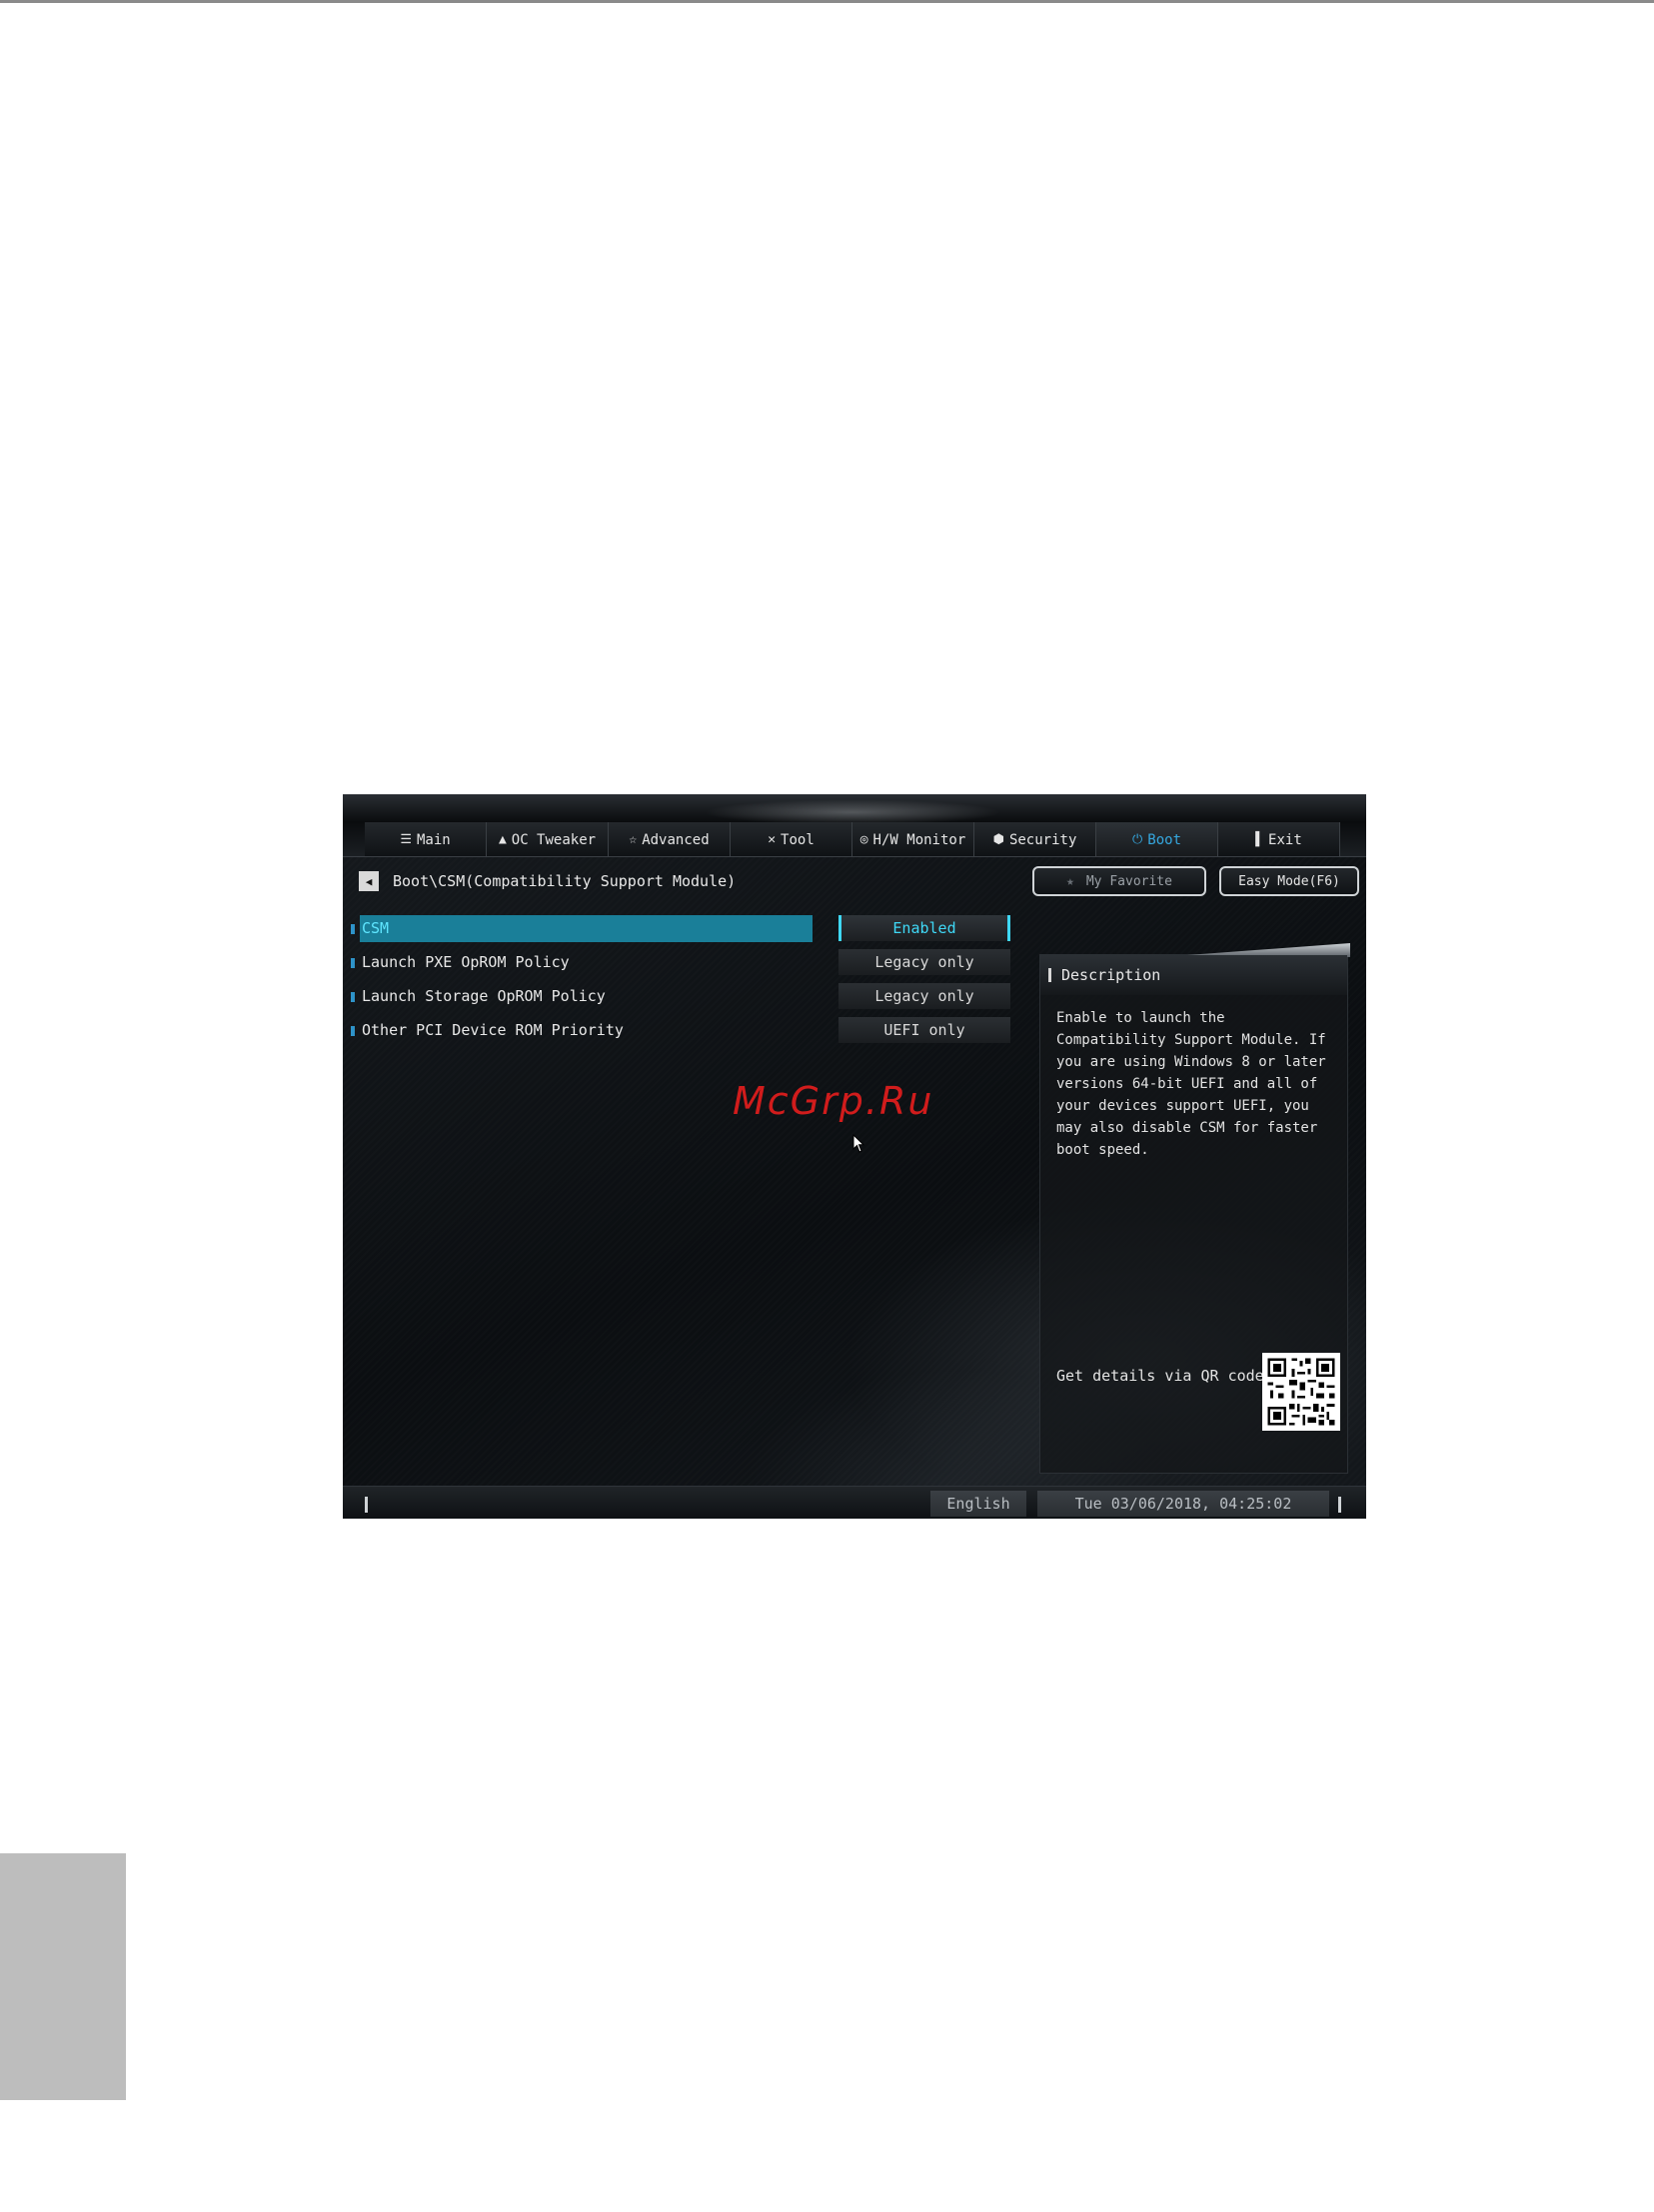  I want to click on tab-label: Boot, so click(1164, 840).